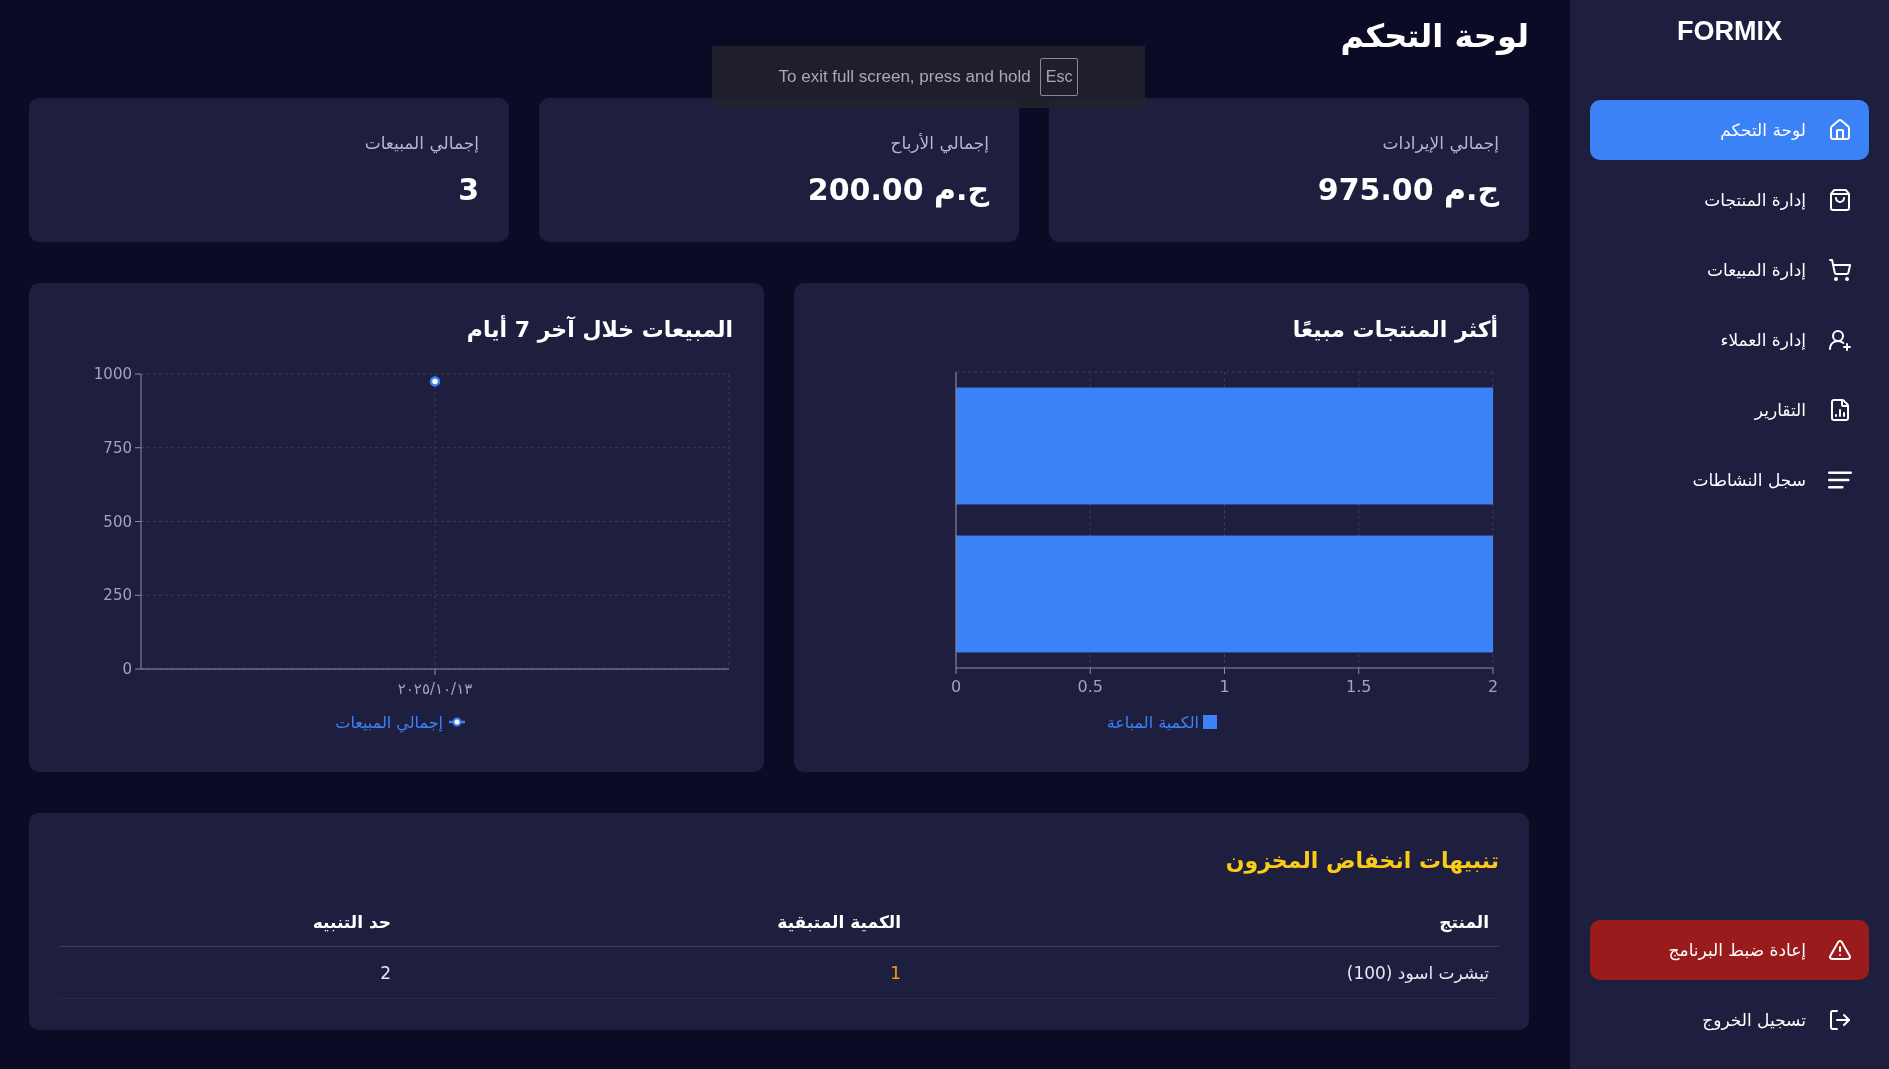 The image size is (1889, 1069). What do you see at coordinates (421, 143) in the screenshot?
I see `stat-label: إجمالي المبيعات` at bounding box center [421, 143].